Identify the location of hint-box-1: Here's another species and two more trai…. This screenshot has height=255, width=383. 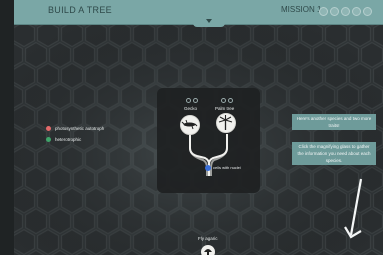
(334, 123).